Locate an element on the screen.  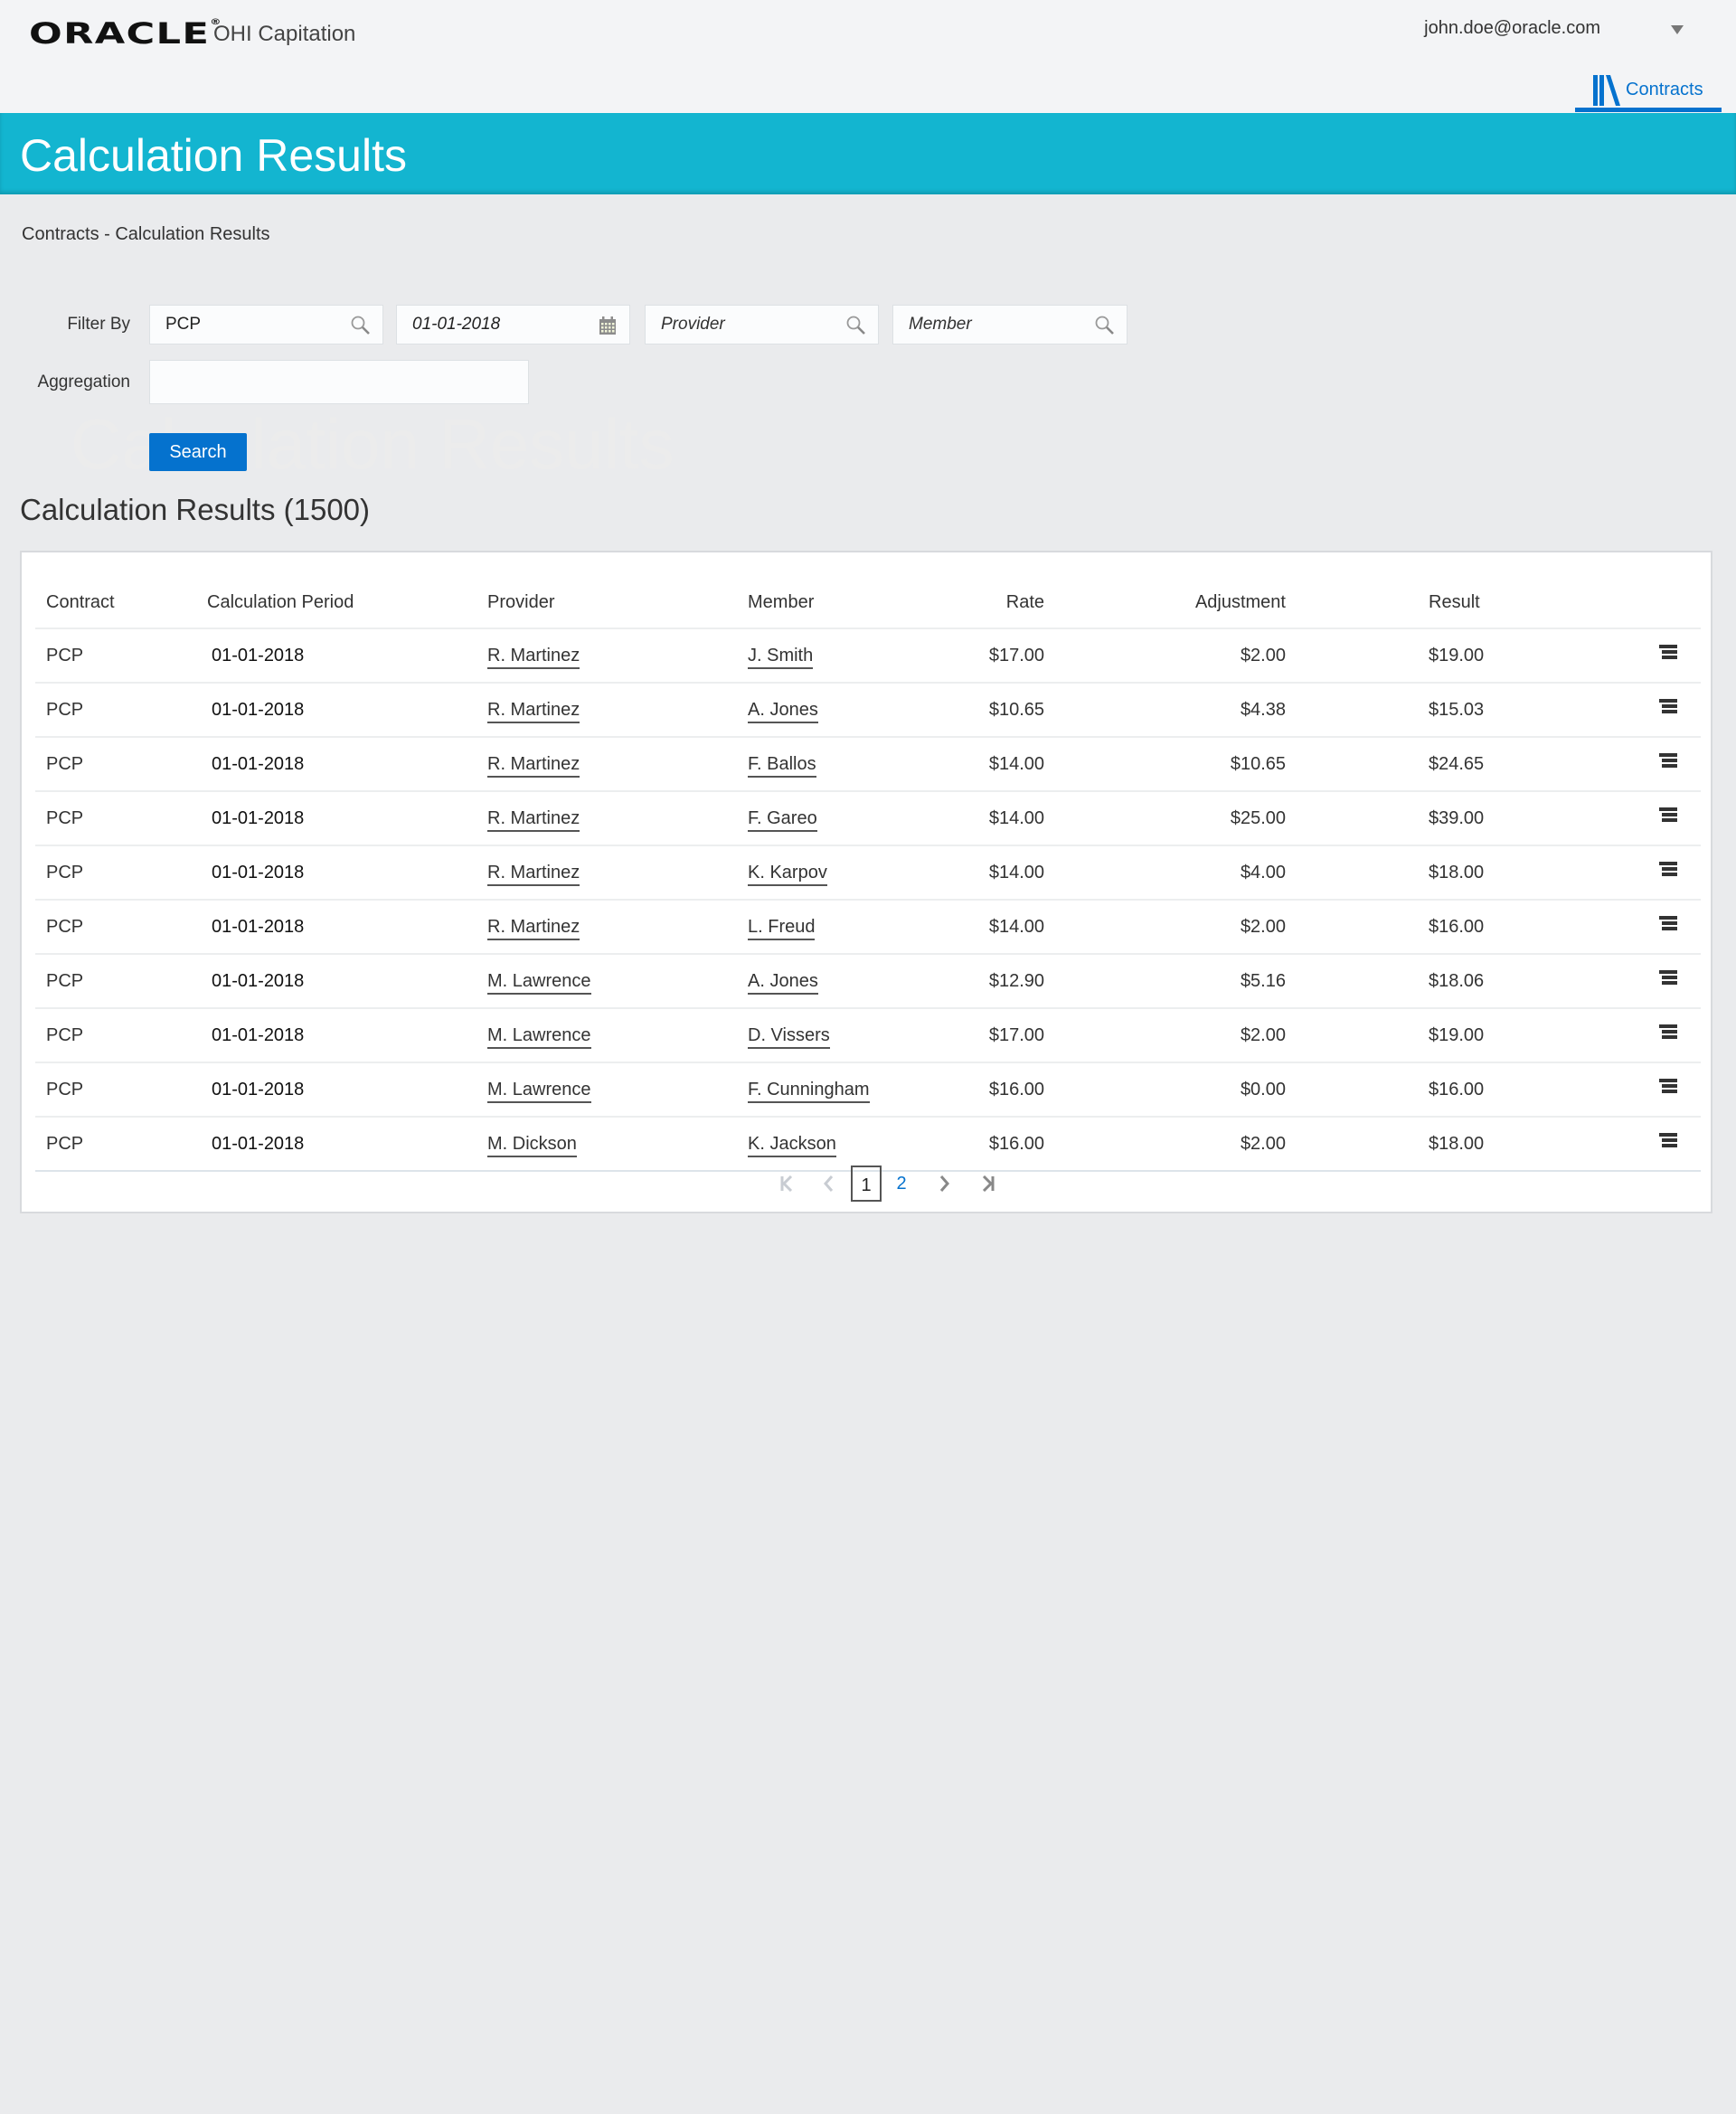
nav-tab-contracts: Contracts is located at coordinates (1649, 92).